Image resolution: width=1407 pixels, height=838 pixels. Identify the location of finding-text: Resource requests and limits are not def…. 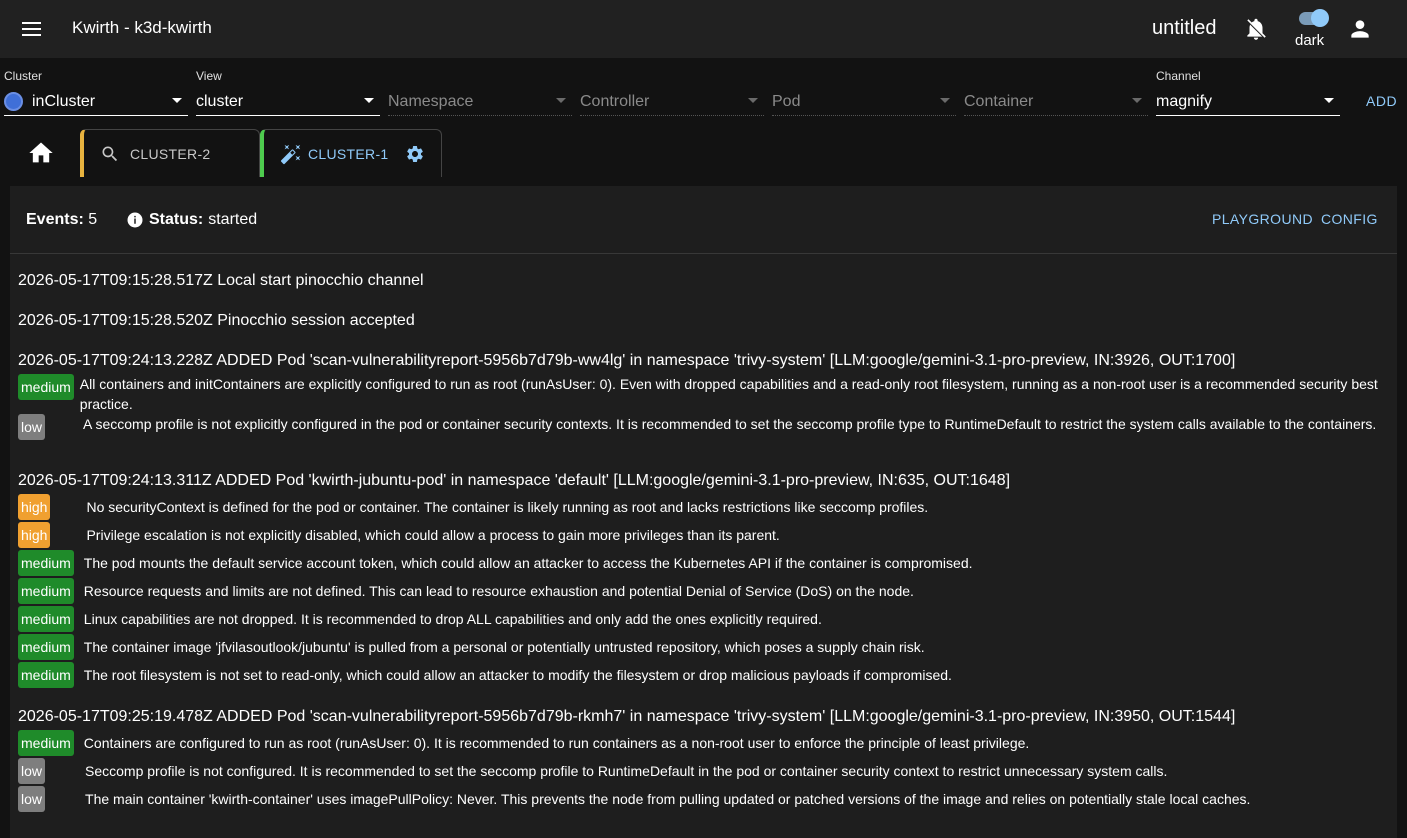
(498, 591).